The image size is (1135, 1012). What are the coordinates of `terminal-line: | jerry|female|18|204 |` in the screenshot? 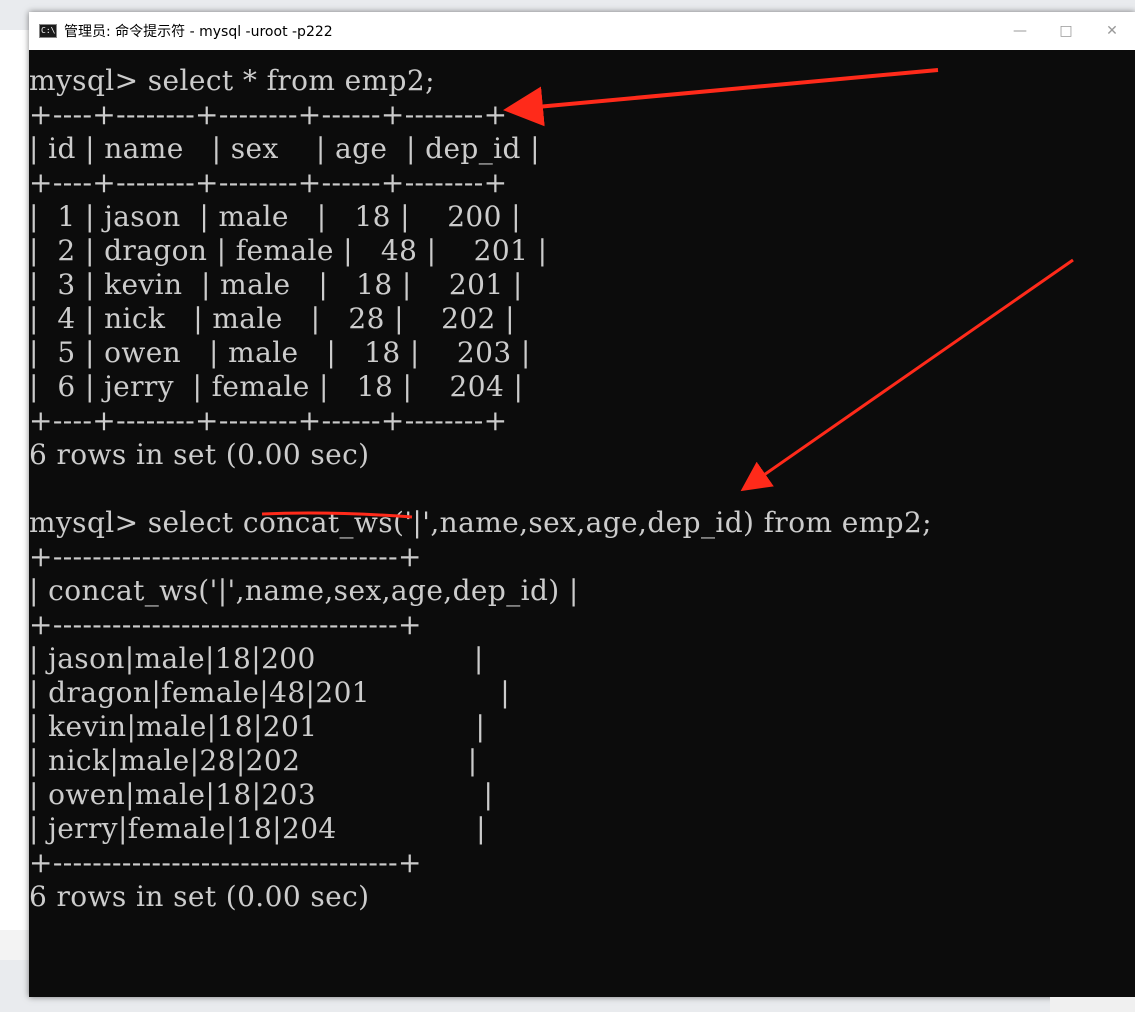 It's located at (257, 828).